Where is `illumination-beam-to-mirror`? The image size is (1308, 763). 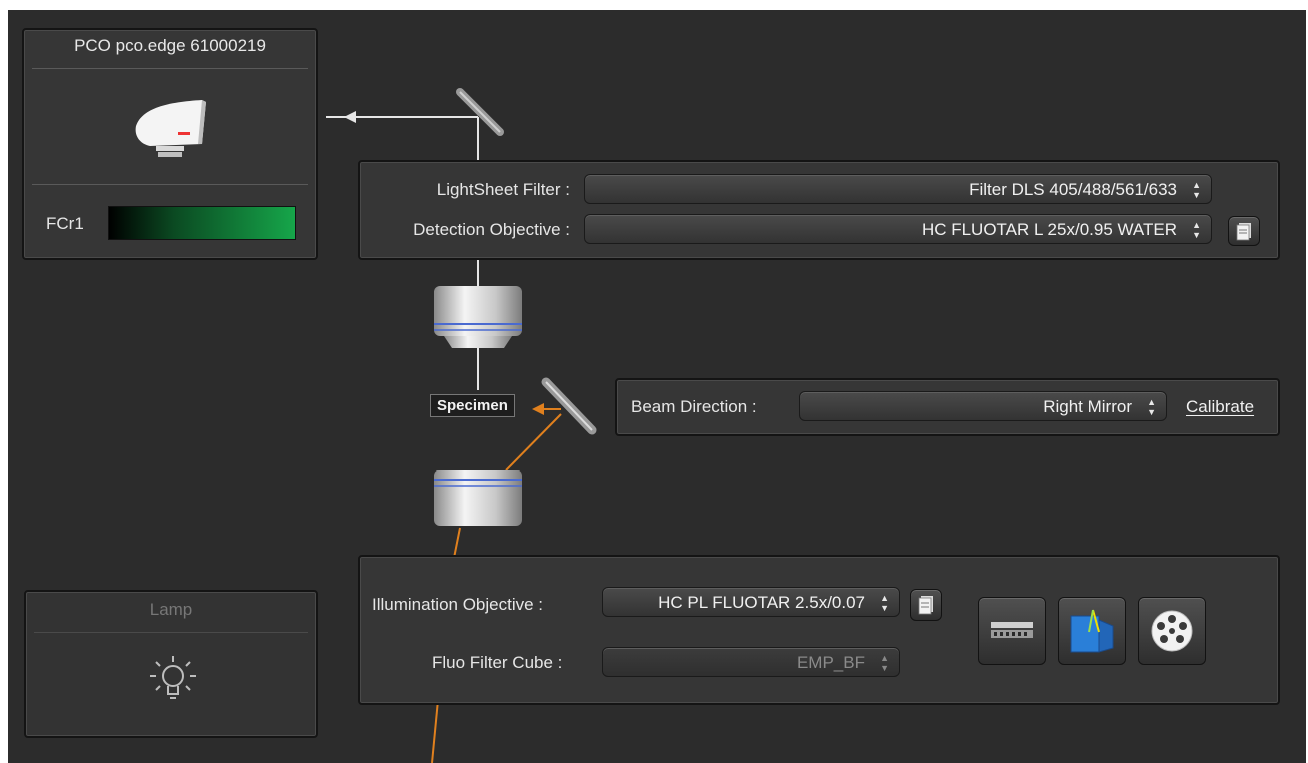
illumination-beam-to-mirror is located at coordinates (533, 442).